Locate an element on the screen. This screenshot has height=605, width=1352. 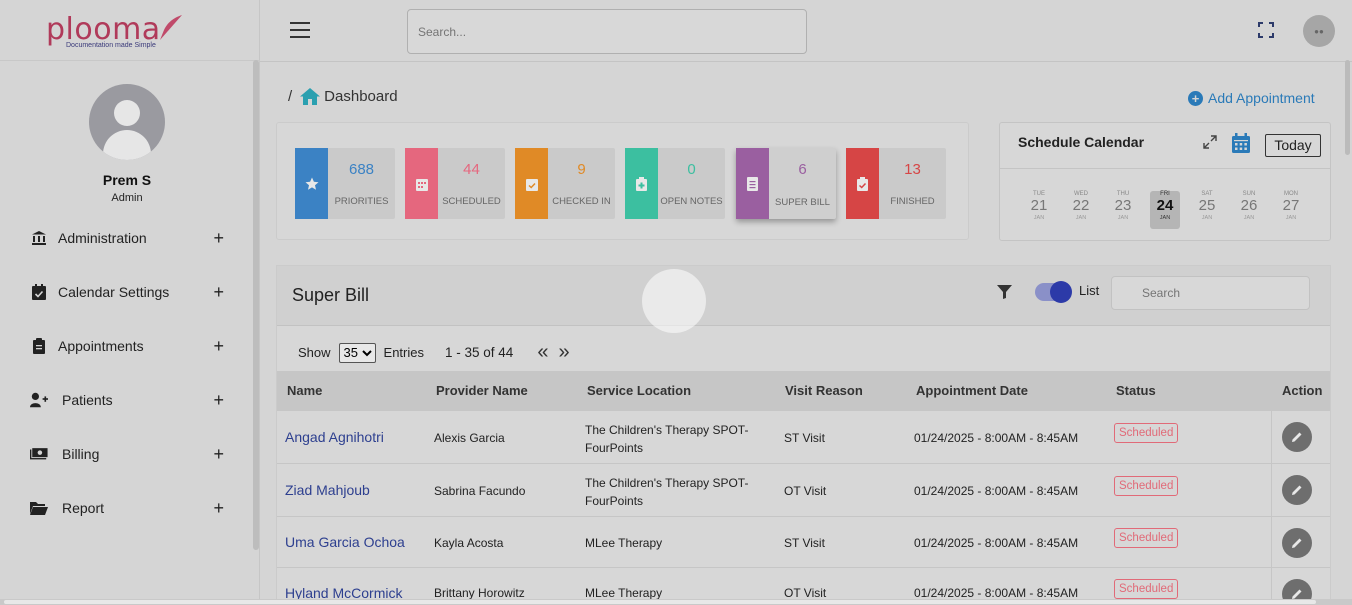
day-number: 27 is located at coordinates (1291, 205).